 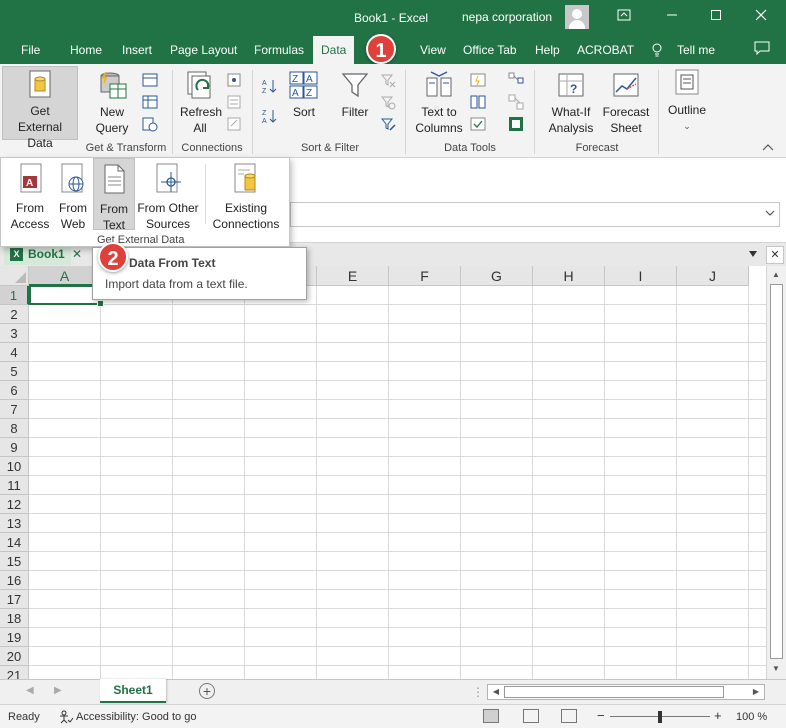 What do you see at coordinates (40, 108) in the screenshot?
I see `get-external-data-button: Get External Data` at bounding box center [40, 108].